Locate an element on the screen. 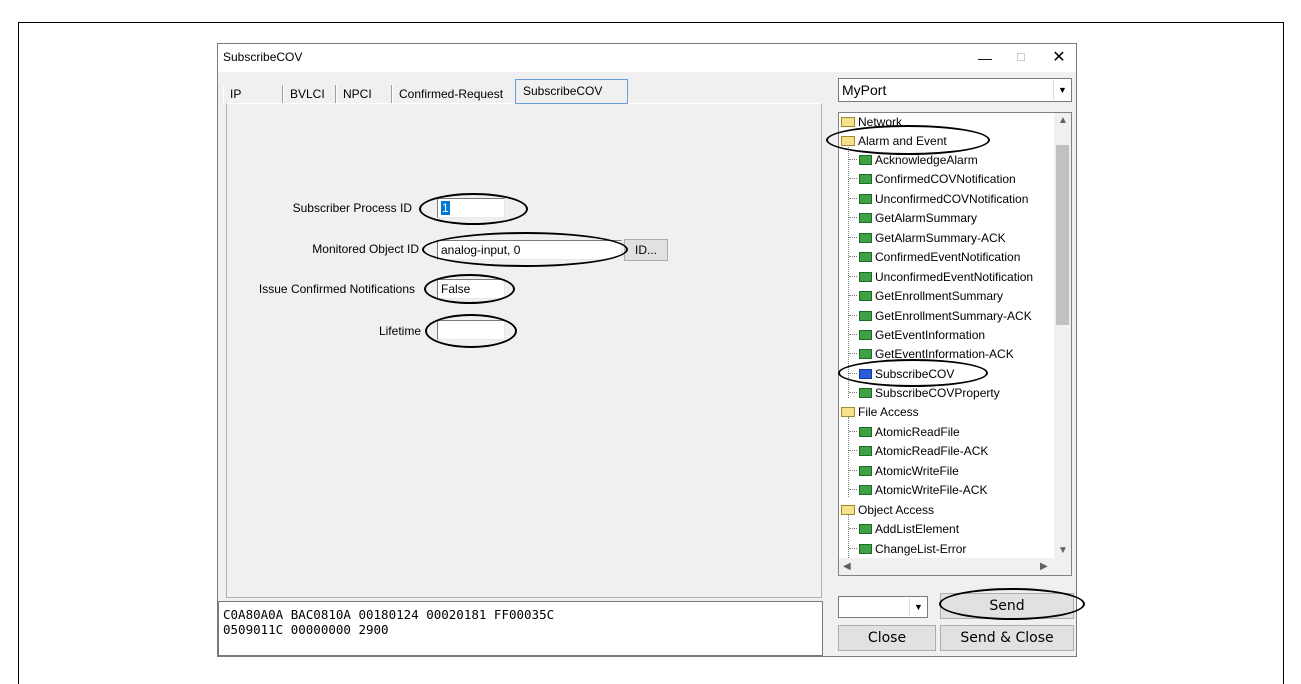  tree-item: AddListElement is located at coordinates (904, 529).